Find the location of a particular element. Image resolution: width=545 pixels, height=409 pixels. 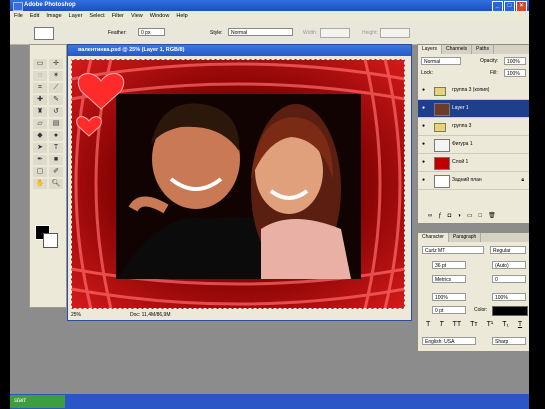

baseline-shift-input: 0 pt is located at coordinates (449, 310).